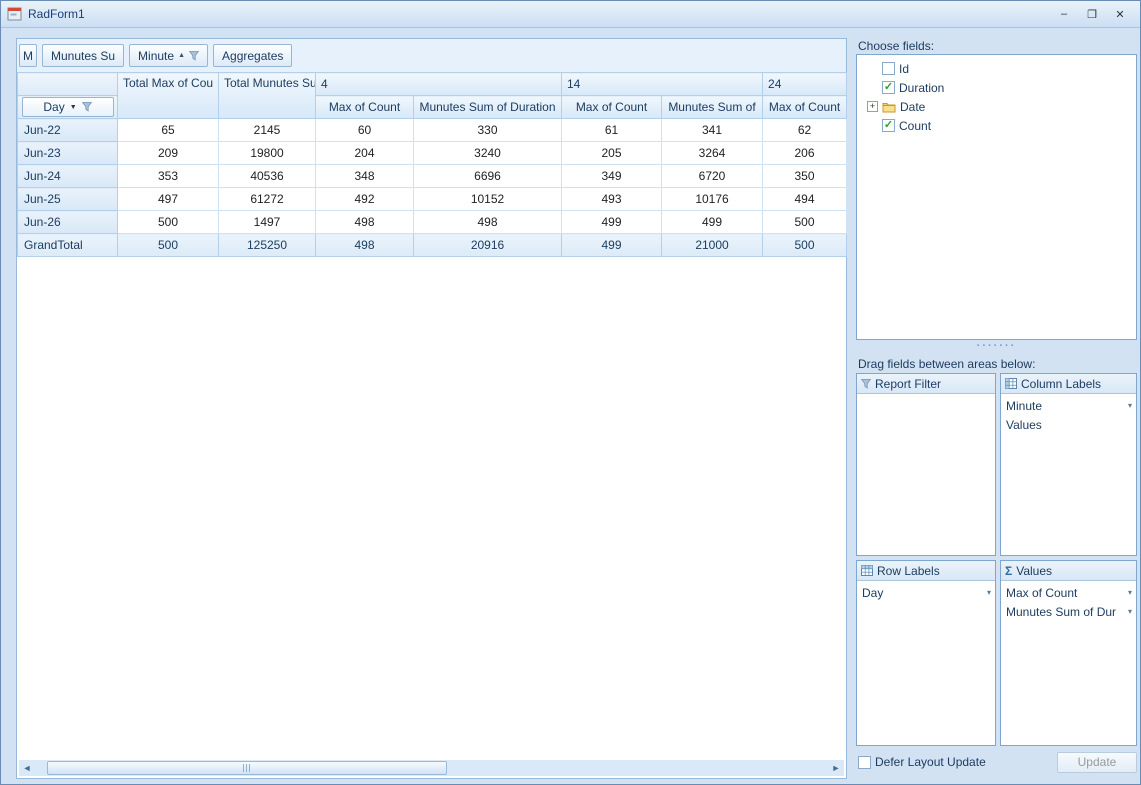 The image size is (1141, 785). What do you see at coordinates (487, 245) in the screenshot?
I see `data-cell: 20916` at bounding box center [487, 245].